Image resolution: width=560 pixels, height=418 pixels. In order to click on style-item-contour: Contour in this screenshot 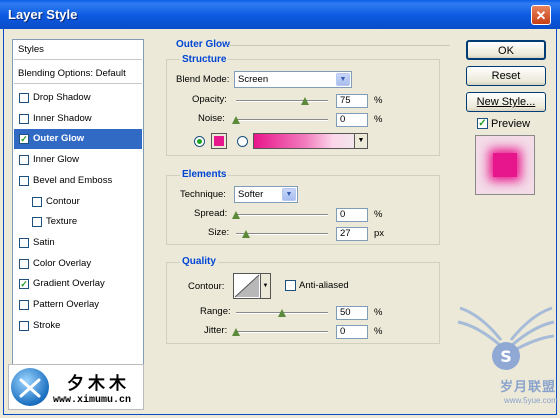, I will do `click(78, 202)`.